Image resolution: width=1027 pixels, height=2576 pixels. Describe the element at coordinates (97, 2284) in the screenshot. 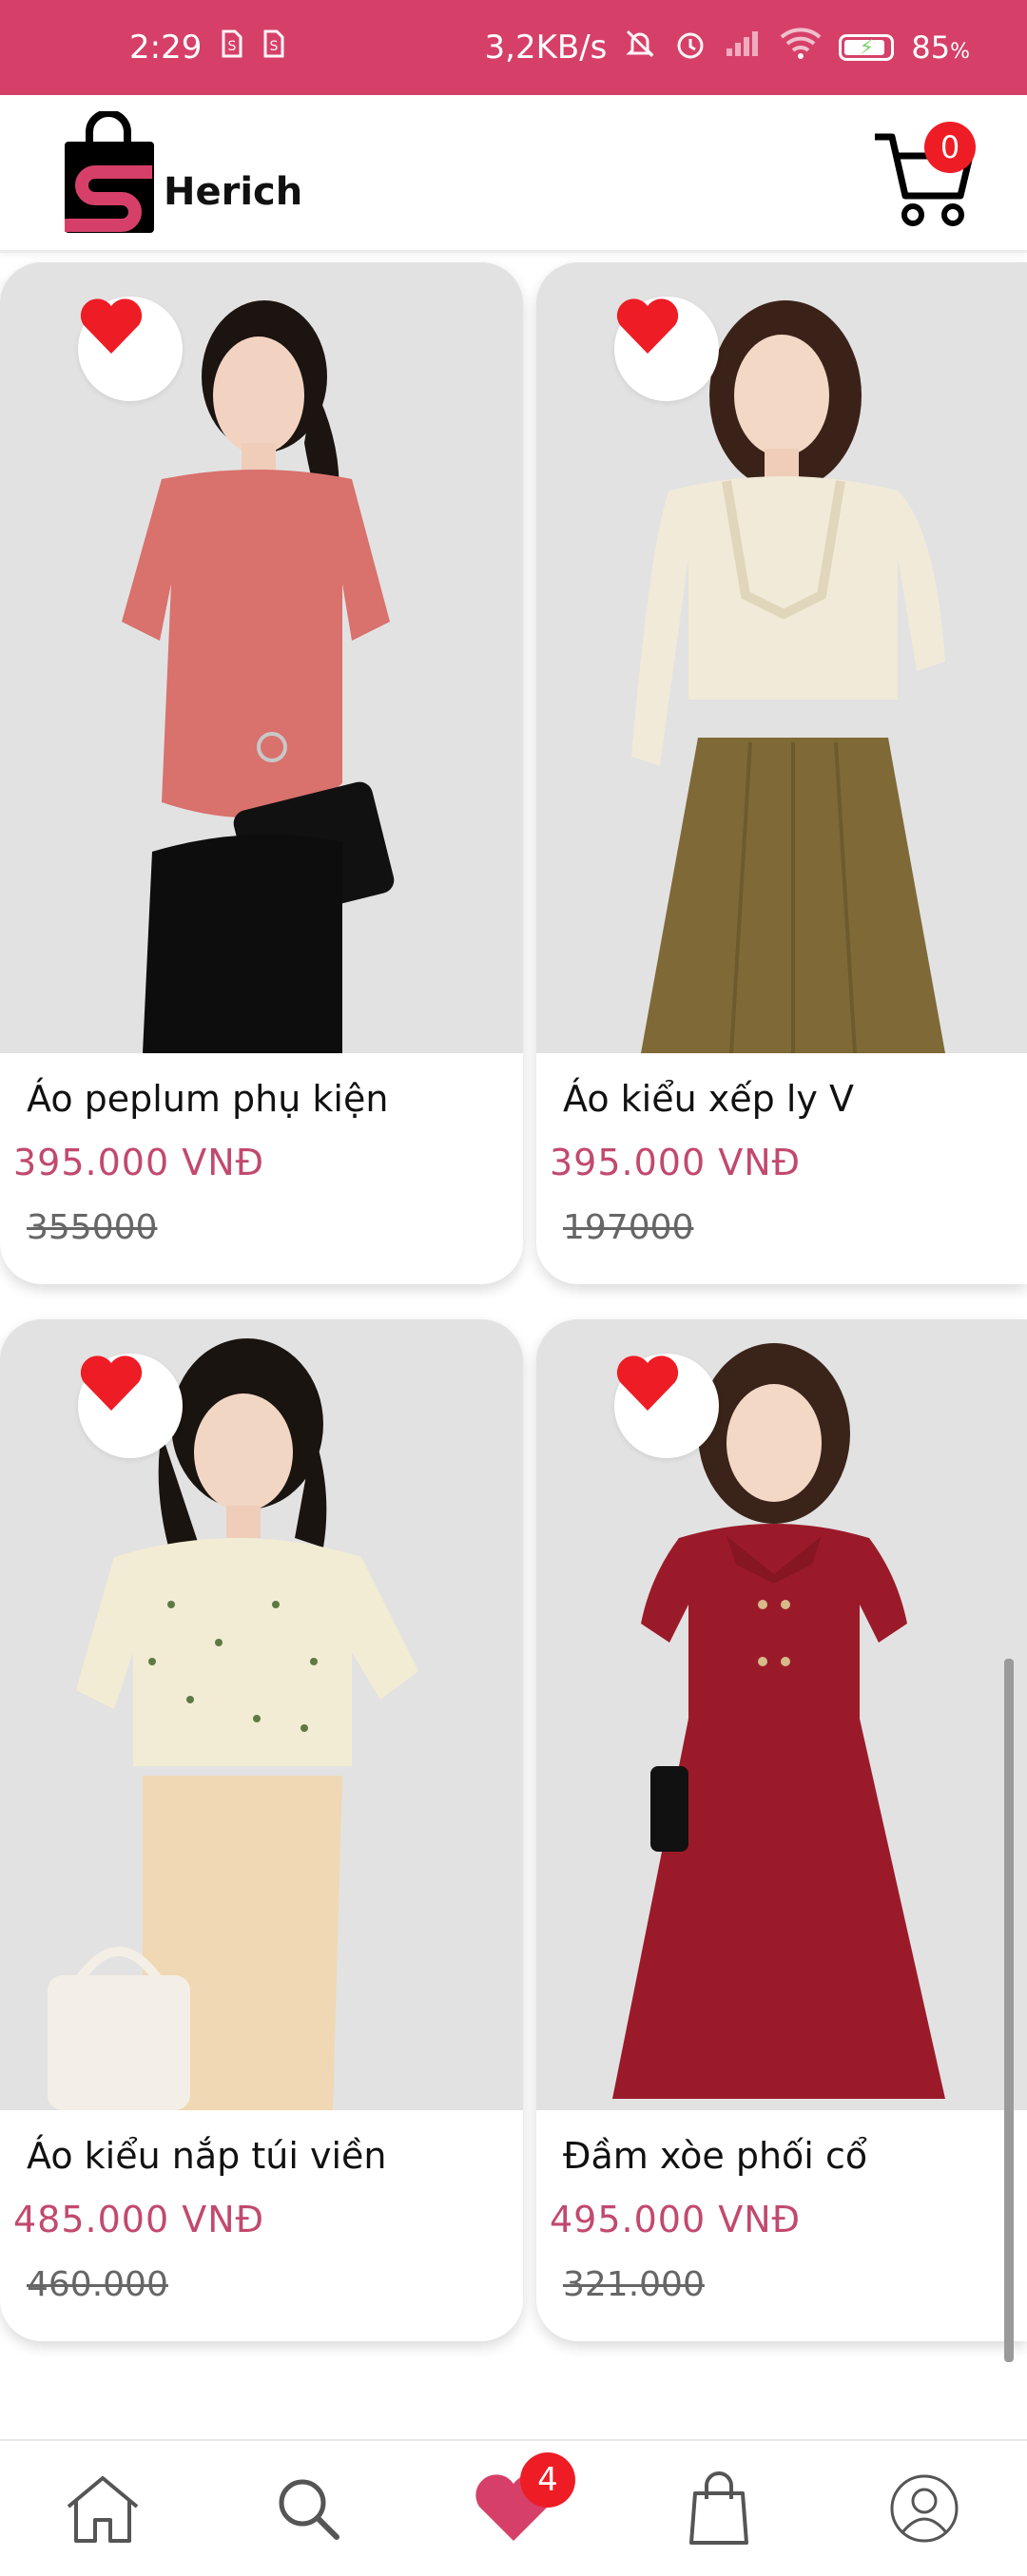

I see `product-old-price: 460.000` at that location.